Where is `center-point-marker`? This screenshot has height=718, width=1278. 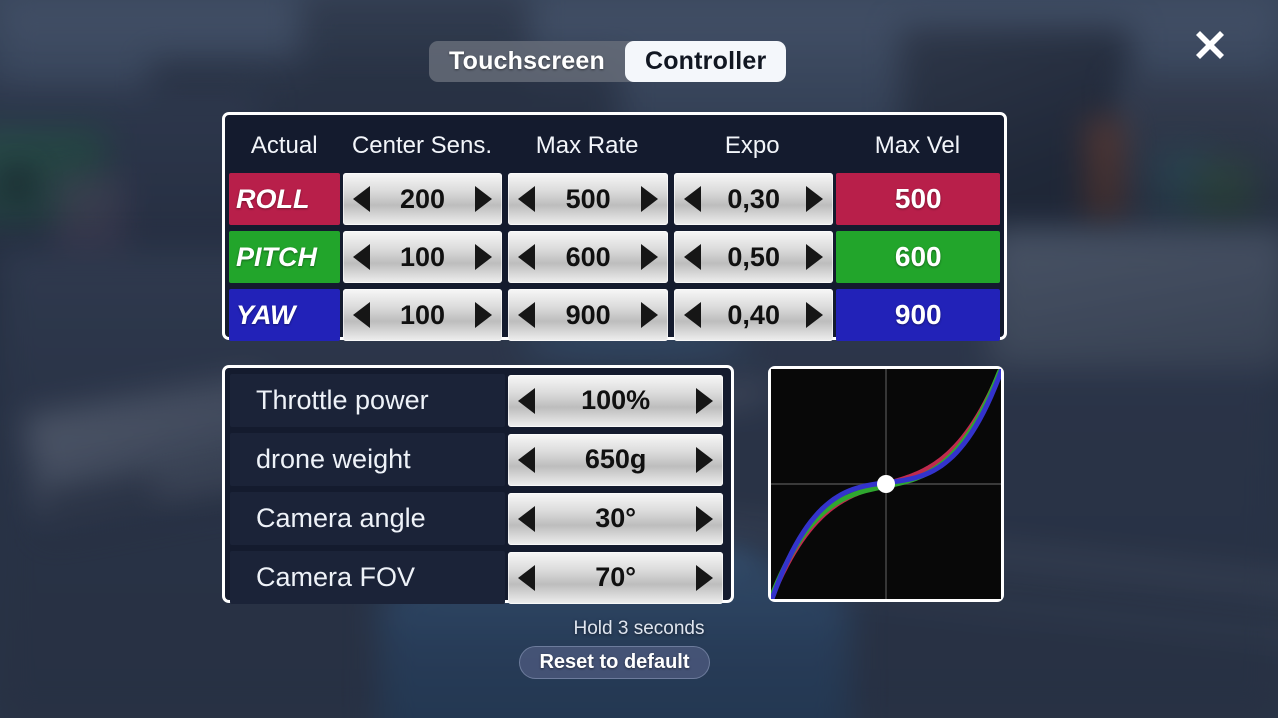 center-point-marker is located at coordinates (886, 484).